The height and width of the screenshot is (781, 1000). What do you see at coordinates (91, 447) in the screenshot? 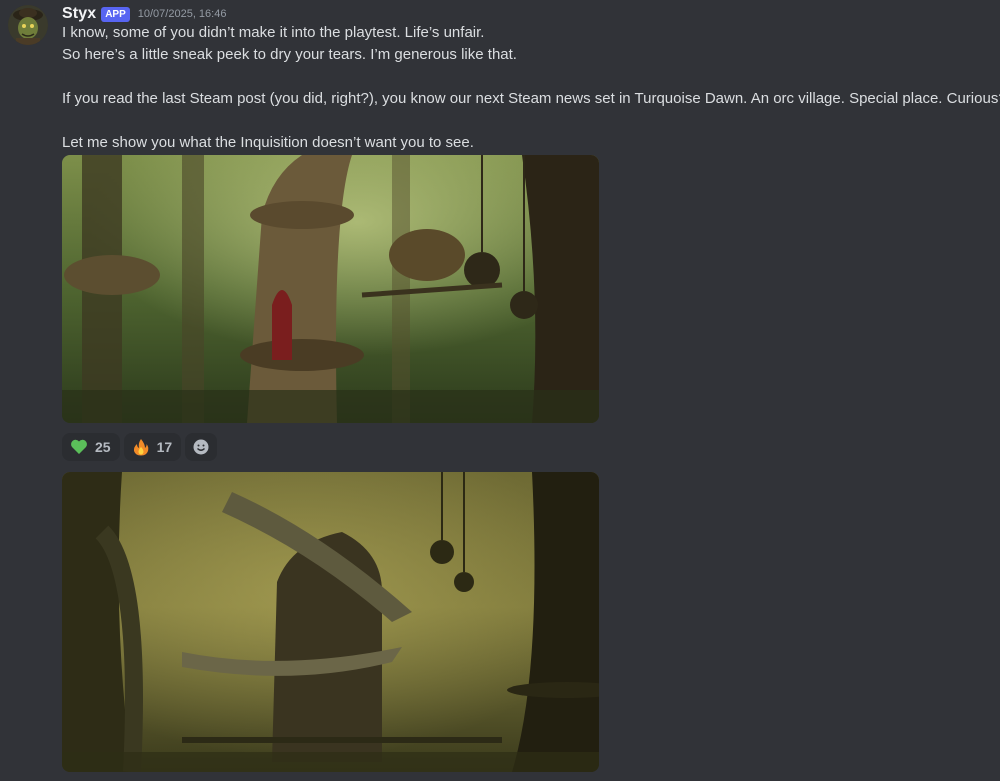
I see `reaction-green-heart: 25` at bounding box center [91, 447].